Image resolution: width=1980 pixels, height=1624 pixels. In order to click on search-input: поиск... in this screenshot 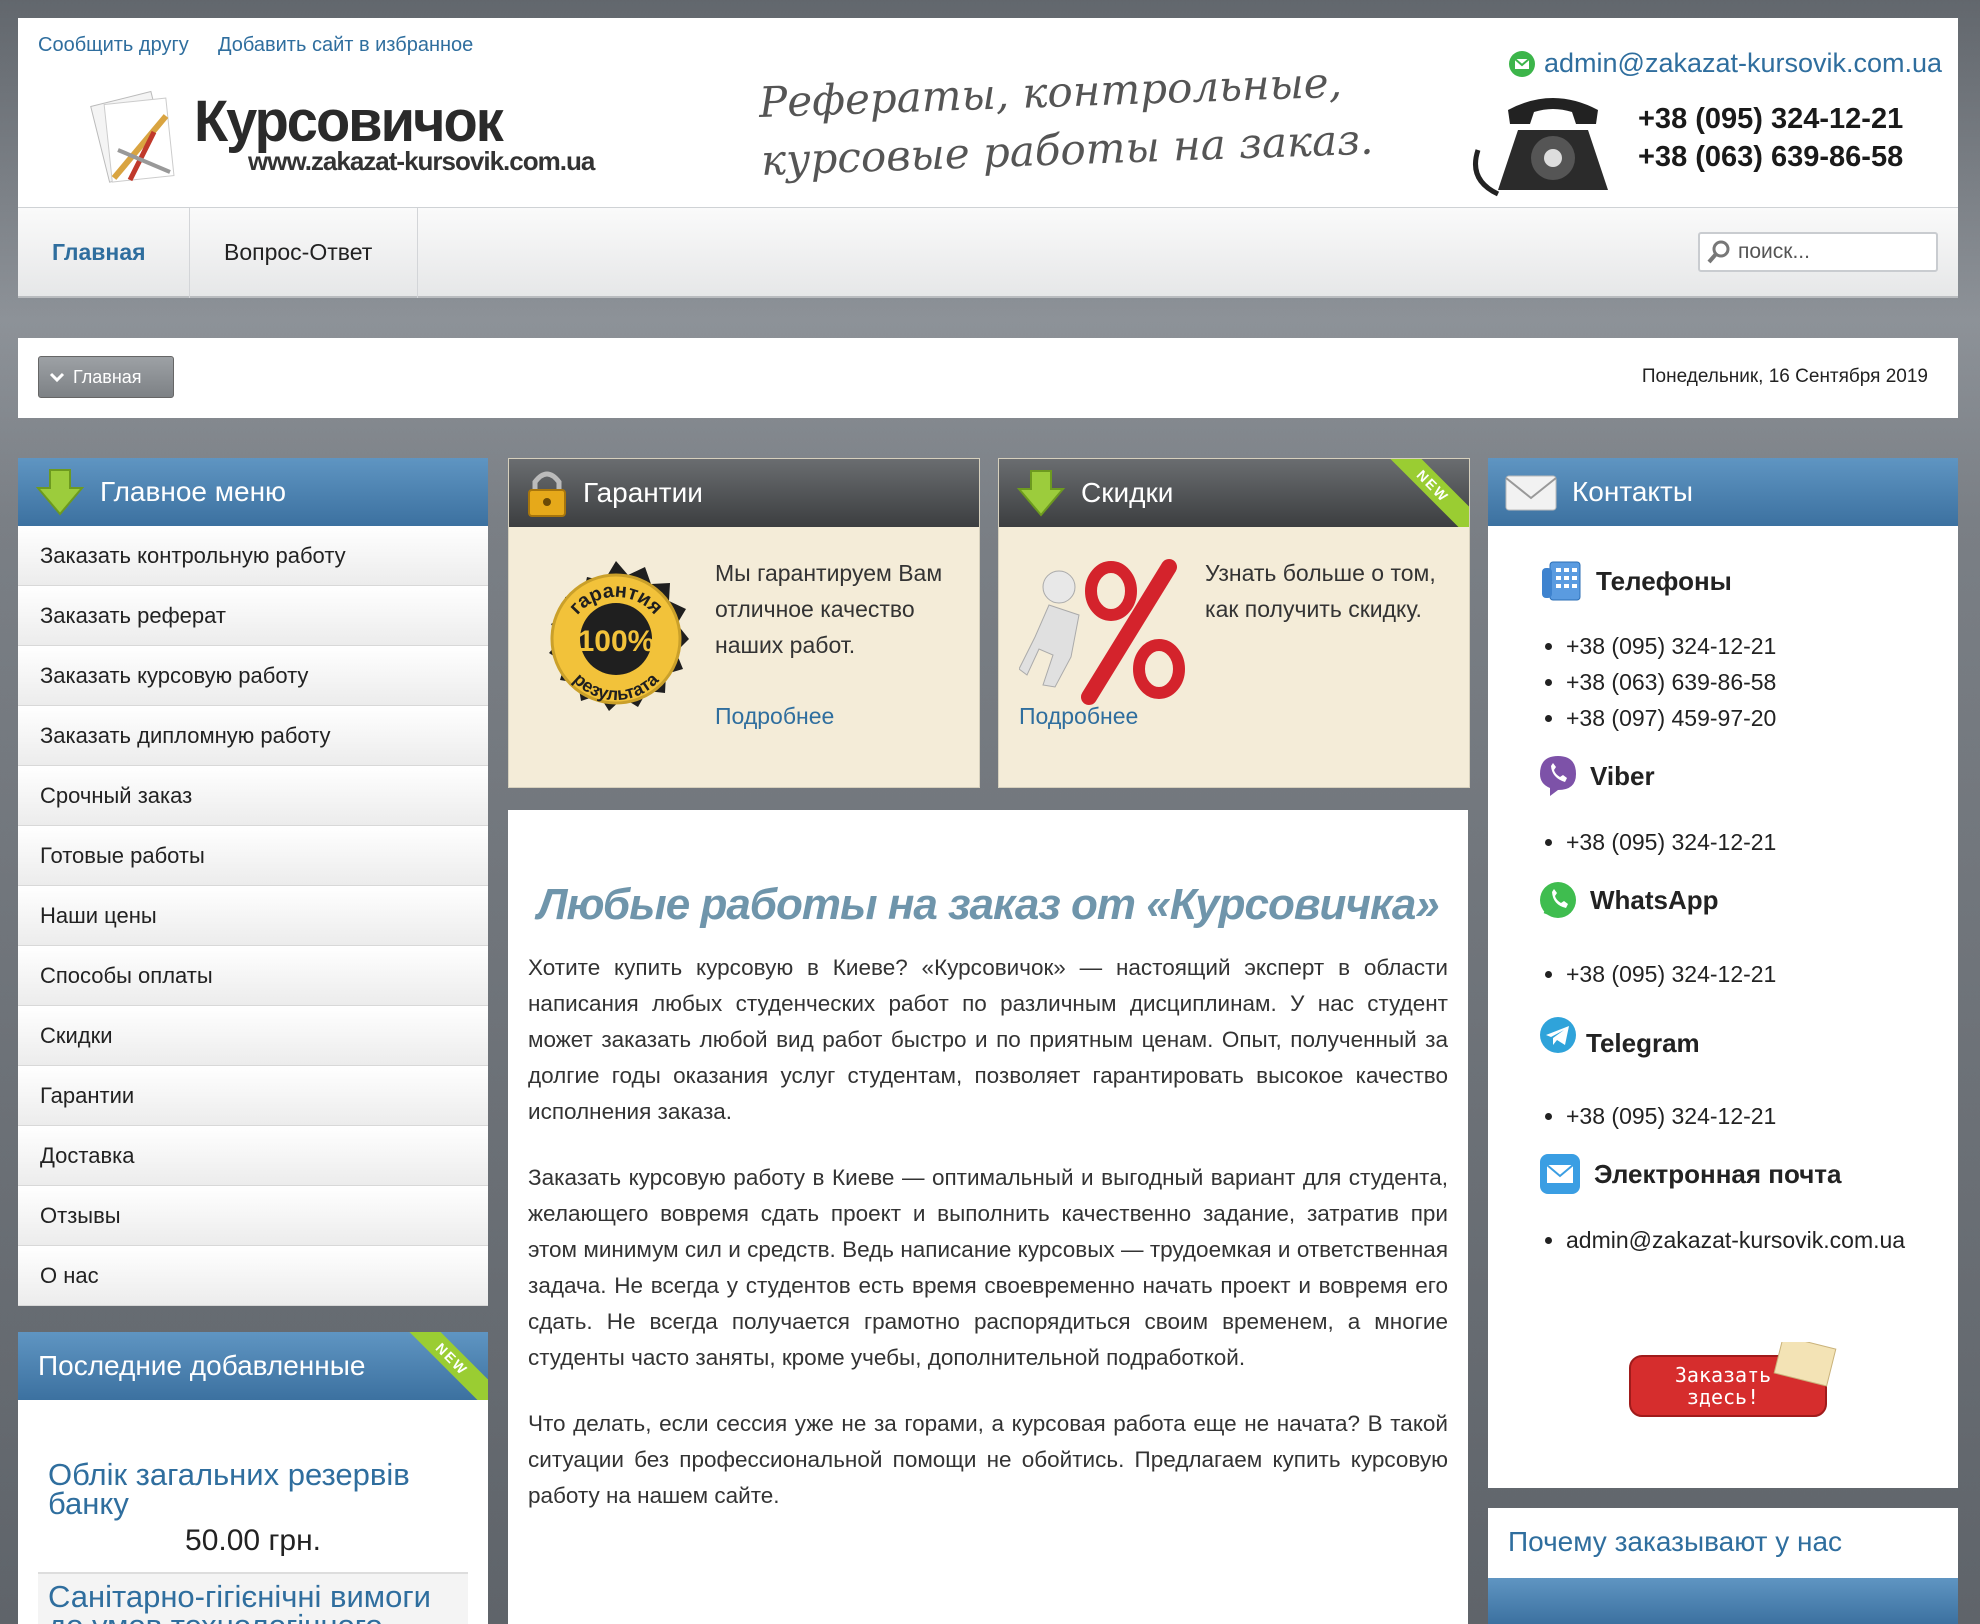, I will do `click(1818, 252)`.